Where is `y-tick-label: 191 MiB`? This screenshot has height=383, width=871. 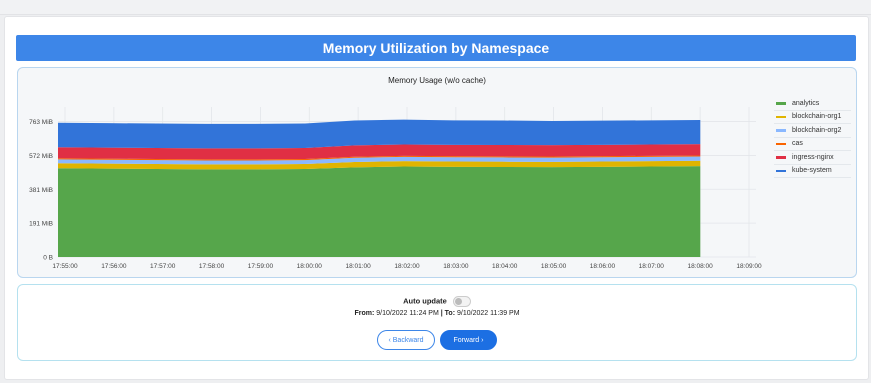 y-tick-label: 191 MiB is located at coordinates (41, 224).